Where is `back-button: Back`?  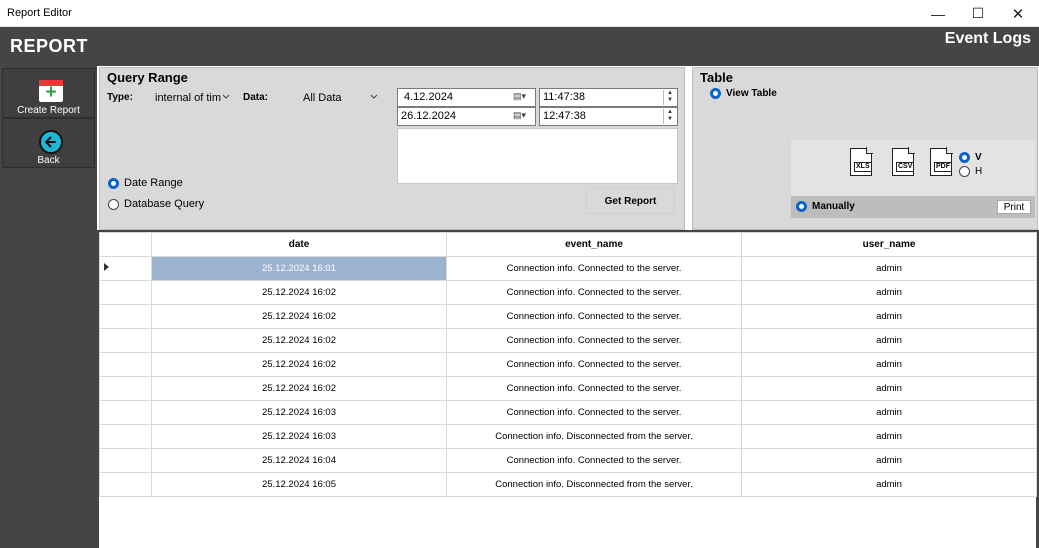
back-button: Back is located at coordinates (48, 143).